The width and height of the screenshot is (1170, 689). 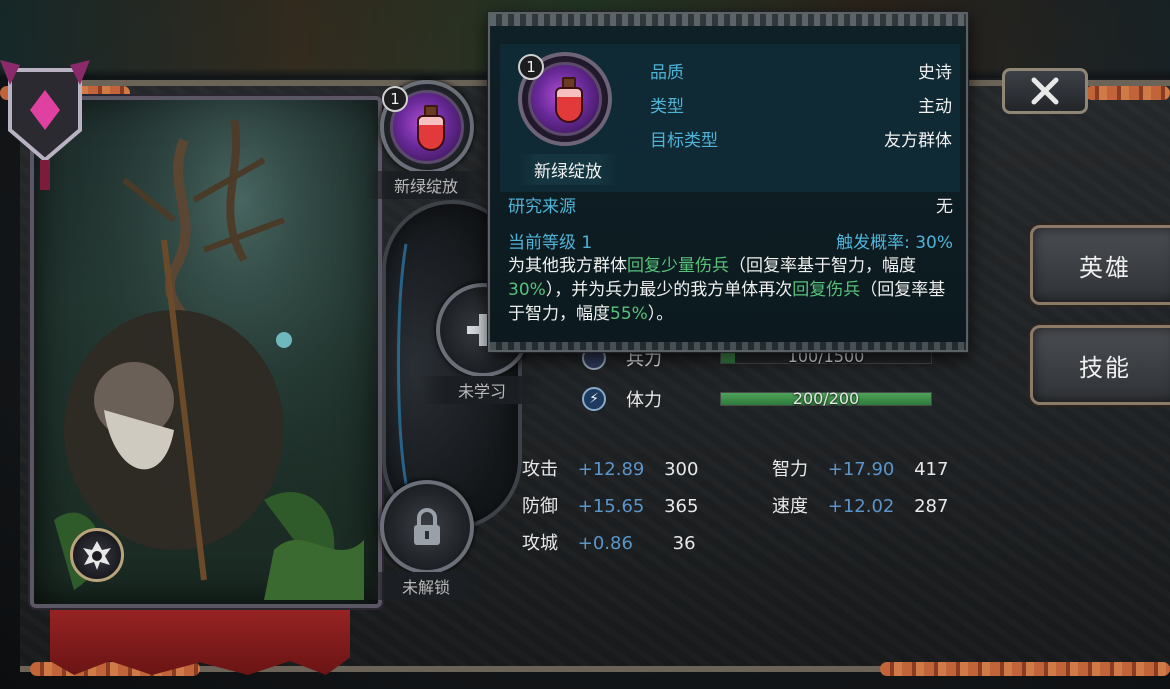 What do you see at coordinates (609, 543) in the screenshot?
I see `attribute-siege: 攻城 +0.86 36` at bounding box center [609, 543].